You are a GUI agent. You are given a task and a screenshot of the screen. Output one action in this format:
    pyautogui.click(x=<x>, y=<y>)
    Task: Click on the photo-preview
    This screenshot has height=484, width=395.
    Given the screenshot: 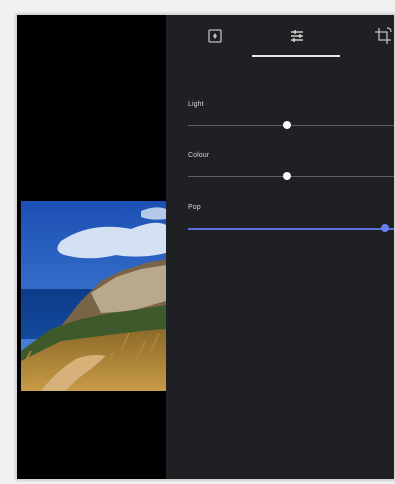 What is the action you would take?
    pyautogui.click(x=93, y=296)
    